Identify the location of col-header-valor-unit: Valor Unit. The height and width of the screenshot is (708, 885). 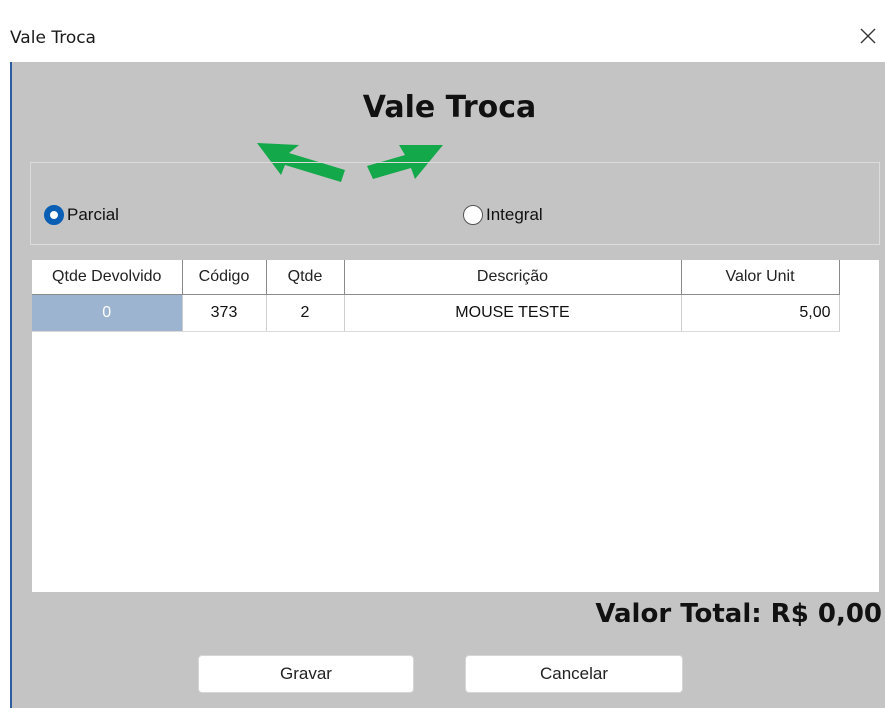
(760, 277).